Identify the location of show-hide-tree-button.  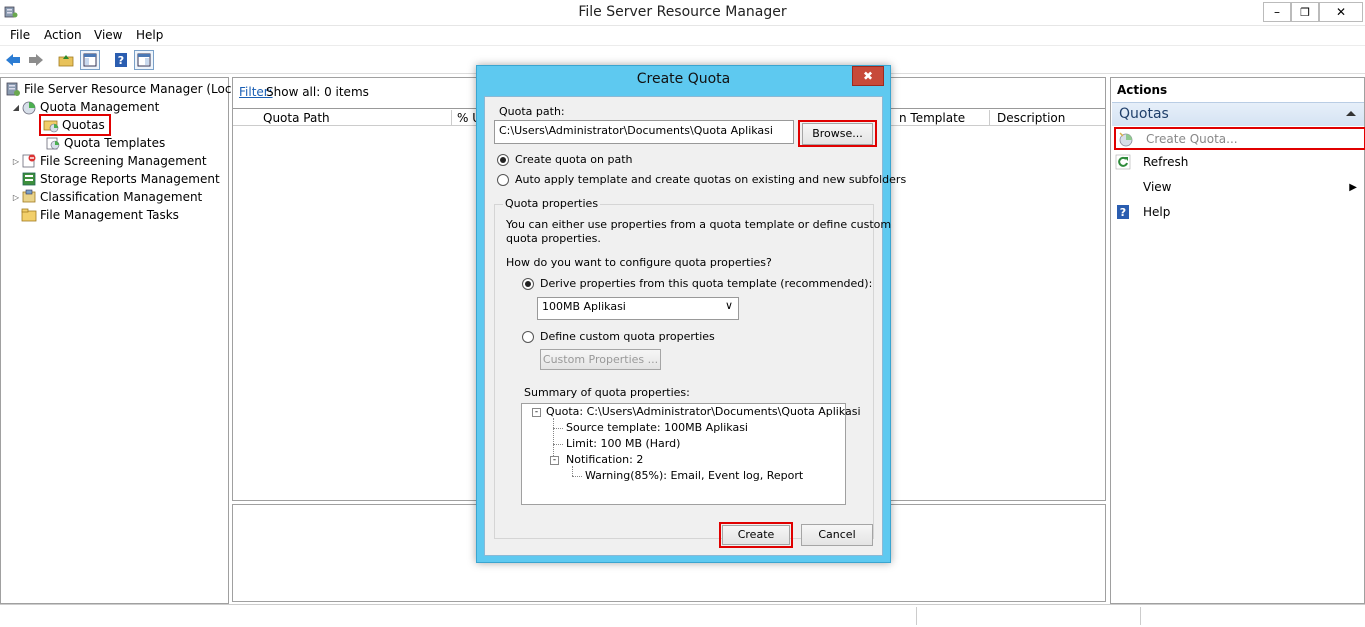
(90, 60).